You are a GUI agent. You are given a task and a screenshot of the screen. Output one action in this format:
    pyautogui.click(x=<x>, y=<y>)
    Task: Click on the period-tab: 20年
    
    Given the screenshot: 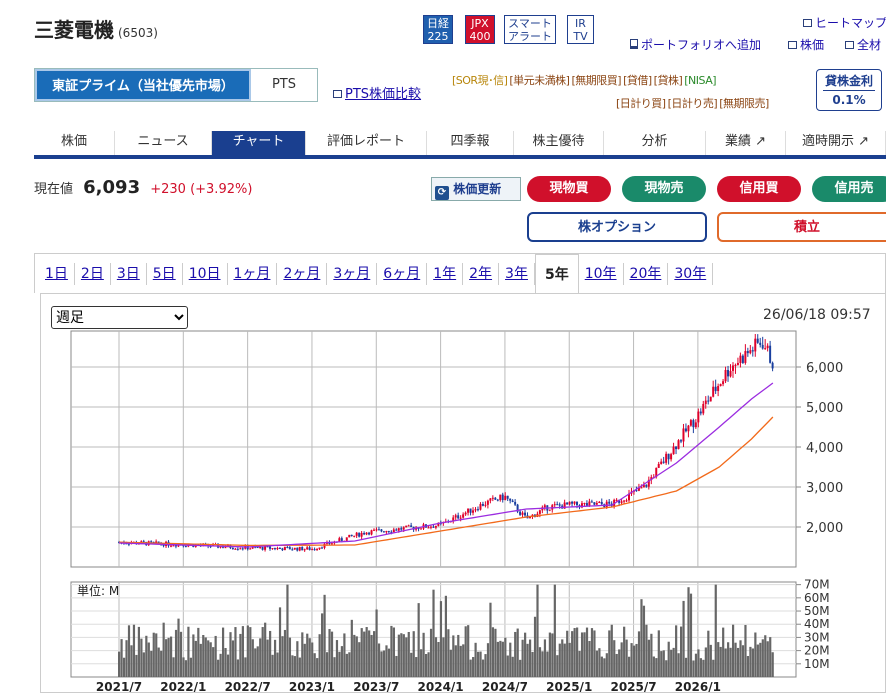 What is the action you would take?
    pyautogui.click(x=646, y=274)
    